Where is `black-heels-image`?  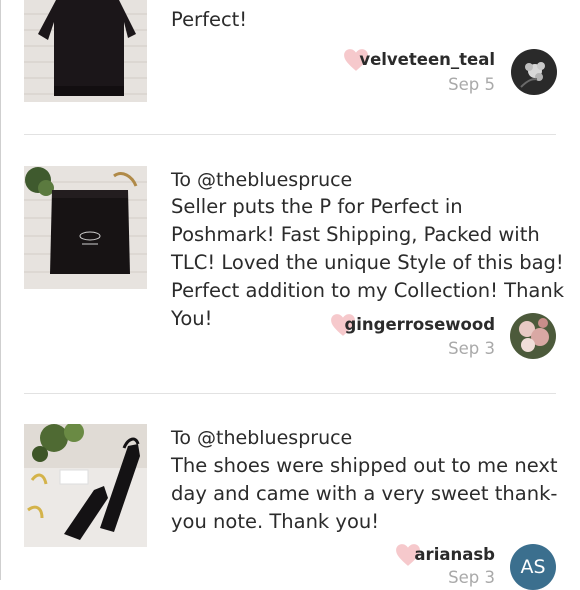 black-heels-image is located at coordinates (85, 485).